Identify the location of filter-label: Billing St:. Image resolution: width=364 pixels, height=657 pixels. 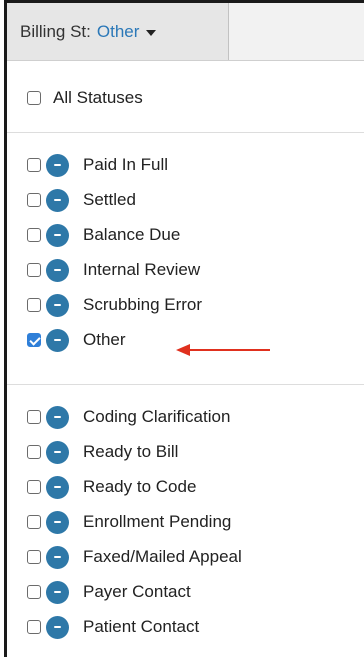
(55, 31).